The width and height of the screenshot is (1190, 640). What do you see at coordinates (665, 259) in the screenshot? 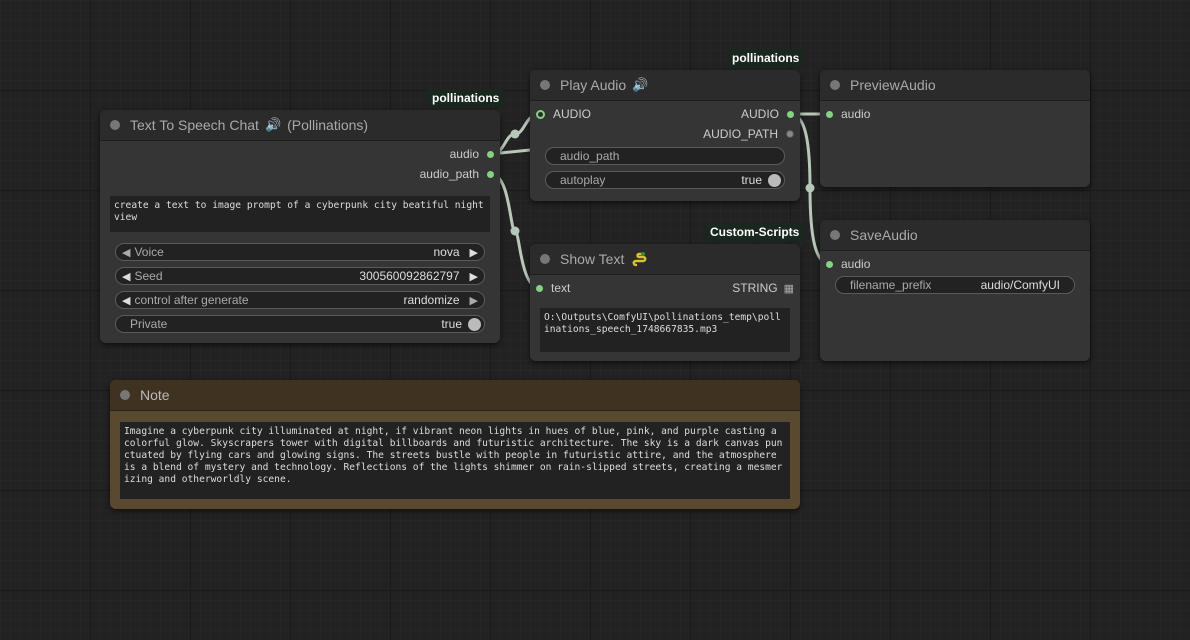
I see `node-title-bar: Show Text` at bounding box center [665, 259].